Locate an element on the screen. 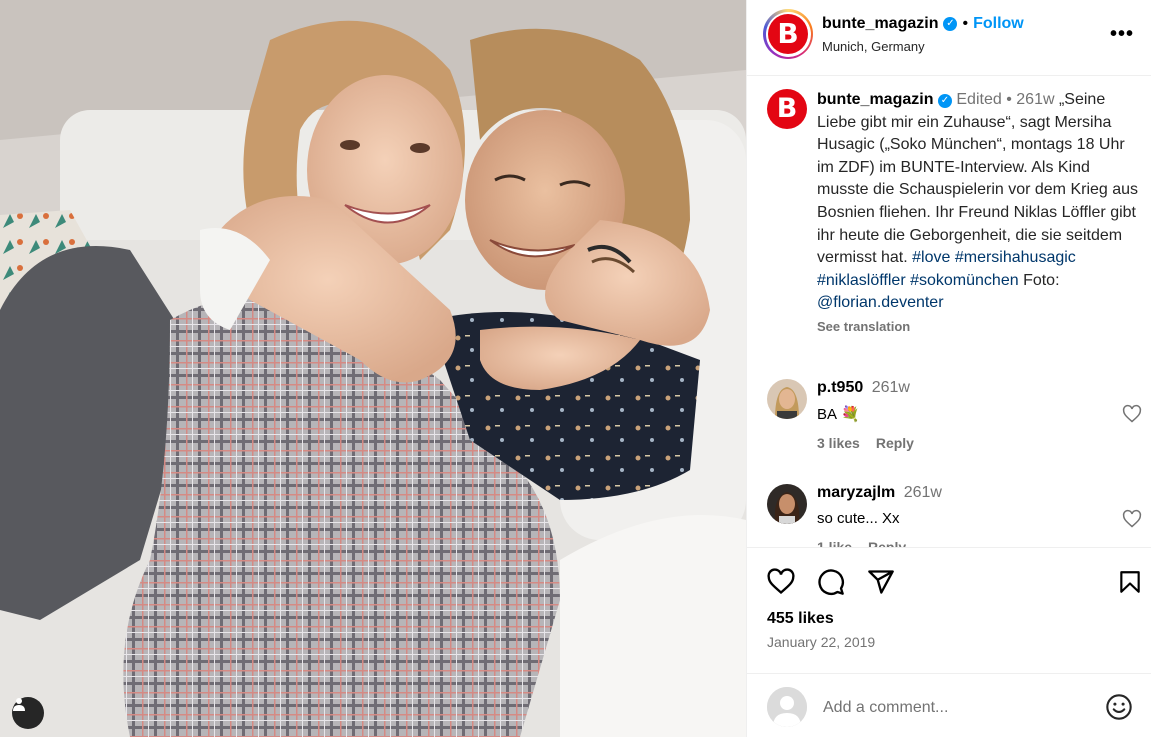 The image size is (1151, 737). bouquet-emoji: 💐 is located at coordinates (850, 414).